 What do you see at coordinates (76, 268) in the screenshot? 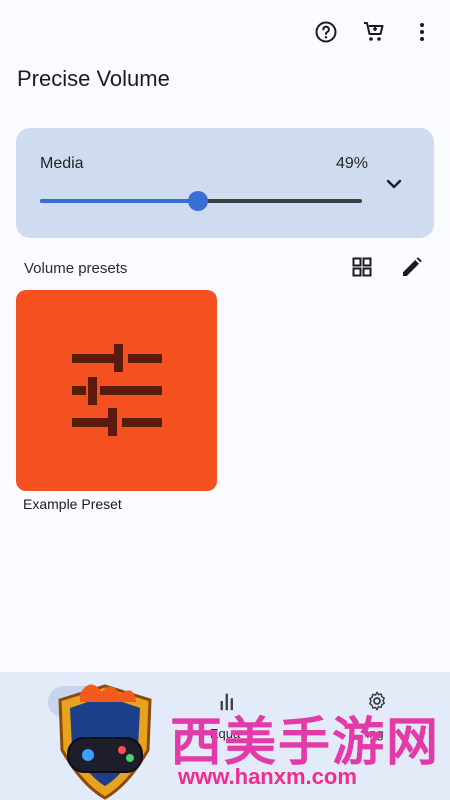
I see `section-title: Volume presets` at bounding box center [76, 268].